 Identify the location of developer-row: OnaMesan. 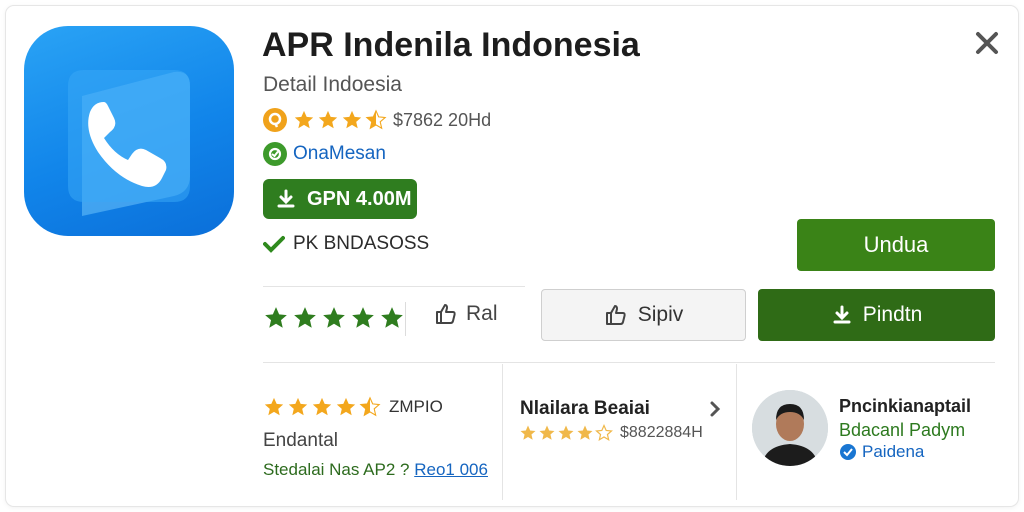
(324, 154).